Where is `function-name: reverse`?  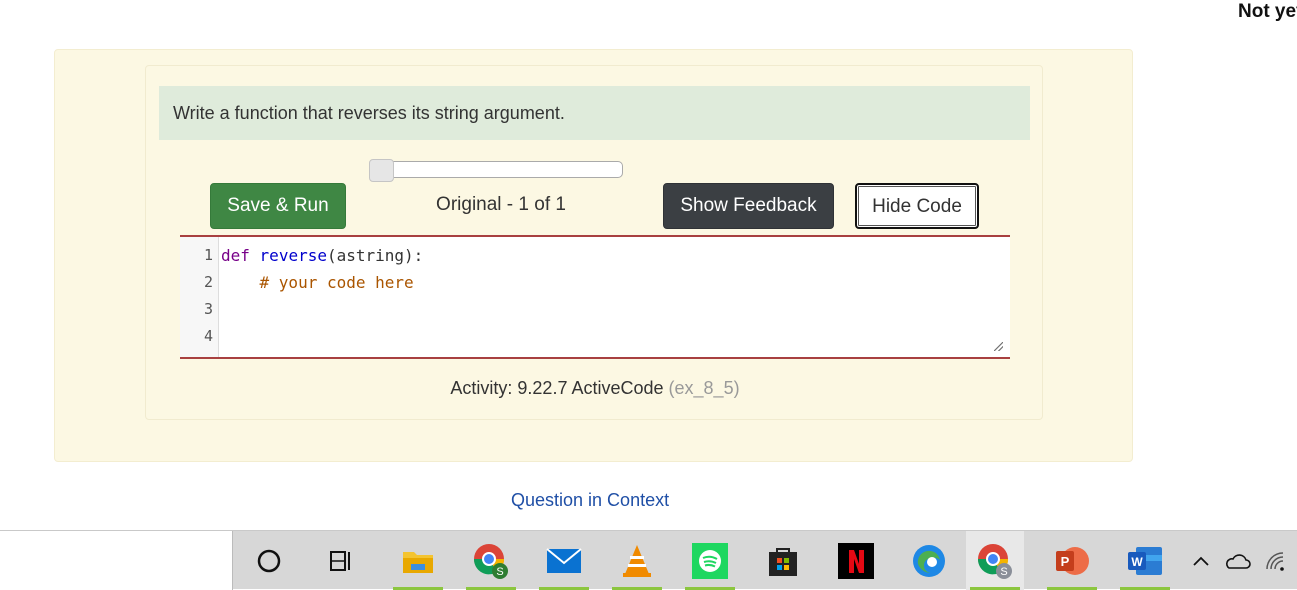 function-name: reverse is located at coordinates (293, 255).